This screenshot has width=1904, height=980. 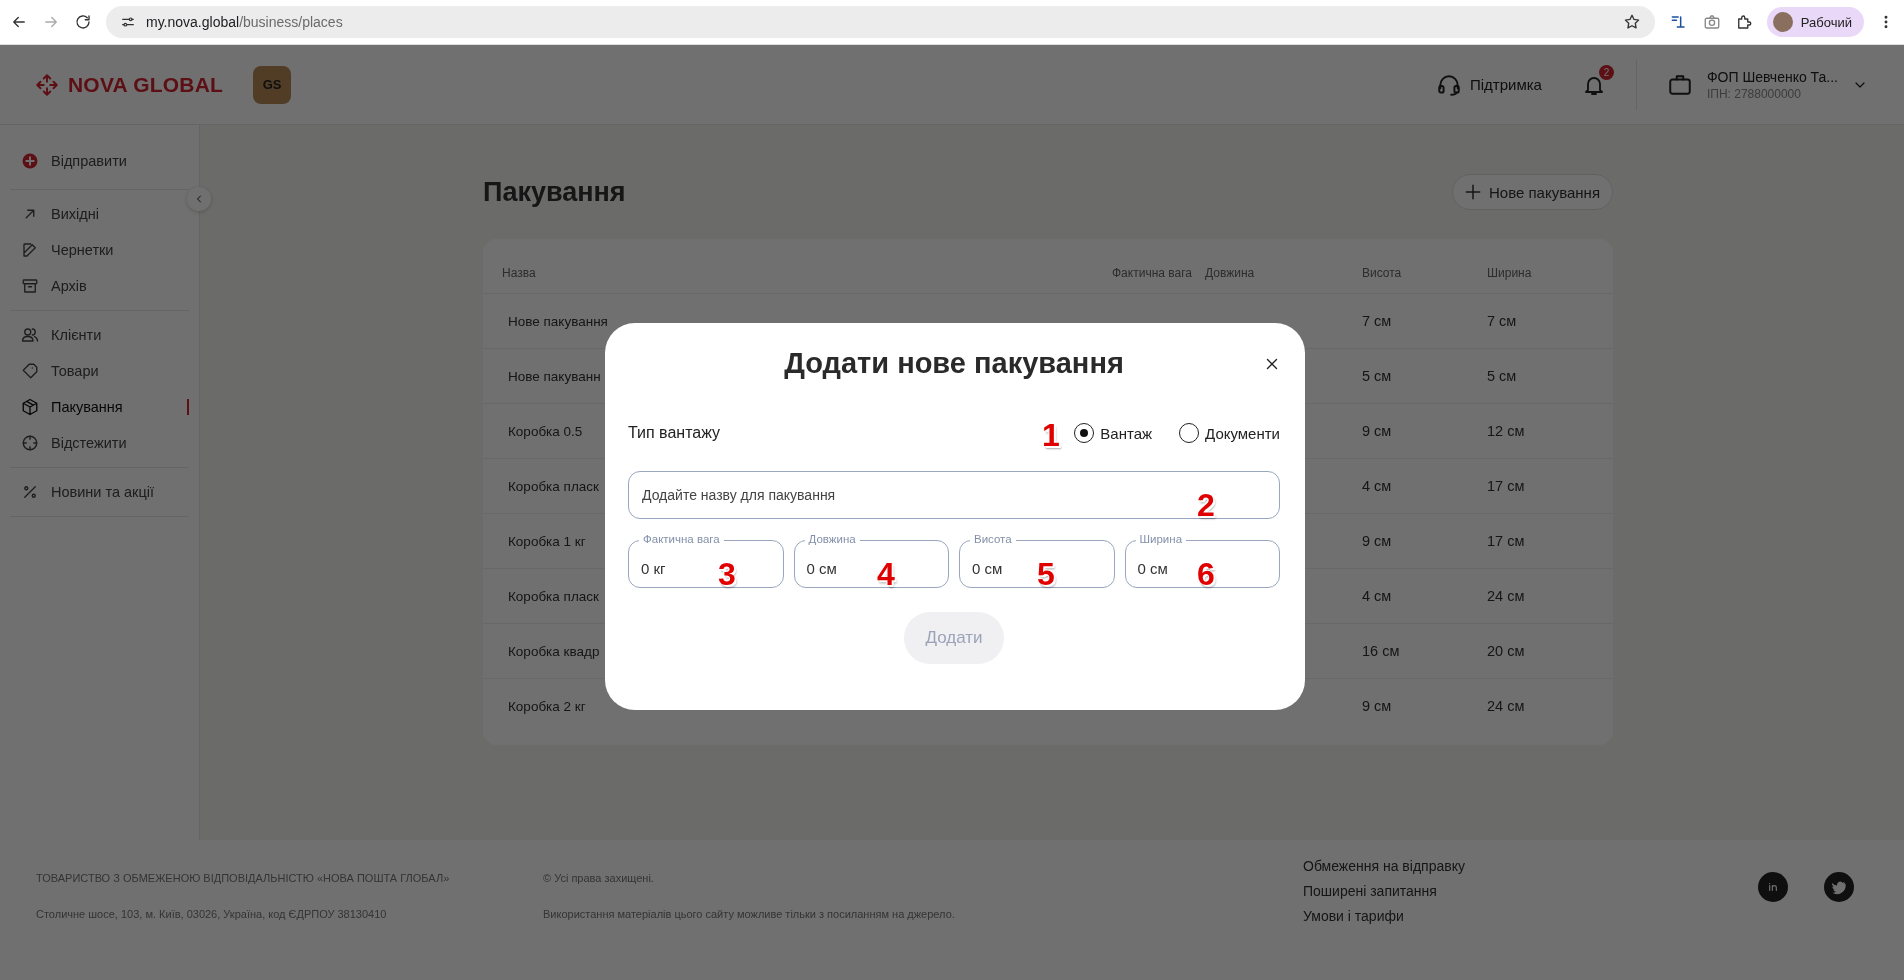 I want to click on column-header: Довжина, so click(x=1230, y=273).